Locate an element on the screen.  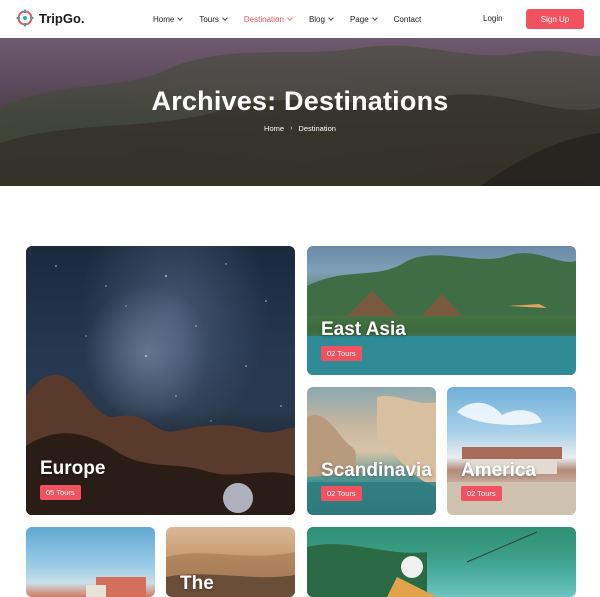
breadcrumb: Home › Destination is located at coordinates (300, 128).